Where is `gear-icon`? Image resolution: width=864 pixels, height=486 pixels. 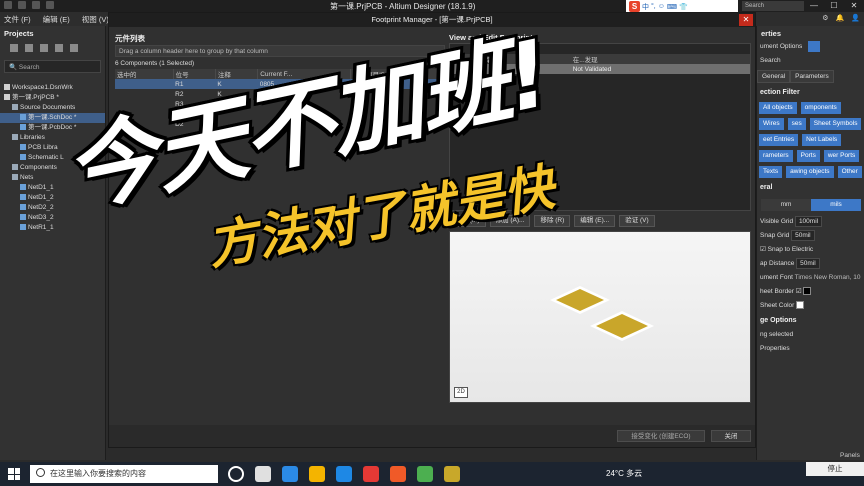
gear-icon is located at coordinates (74, 48).